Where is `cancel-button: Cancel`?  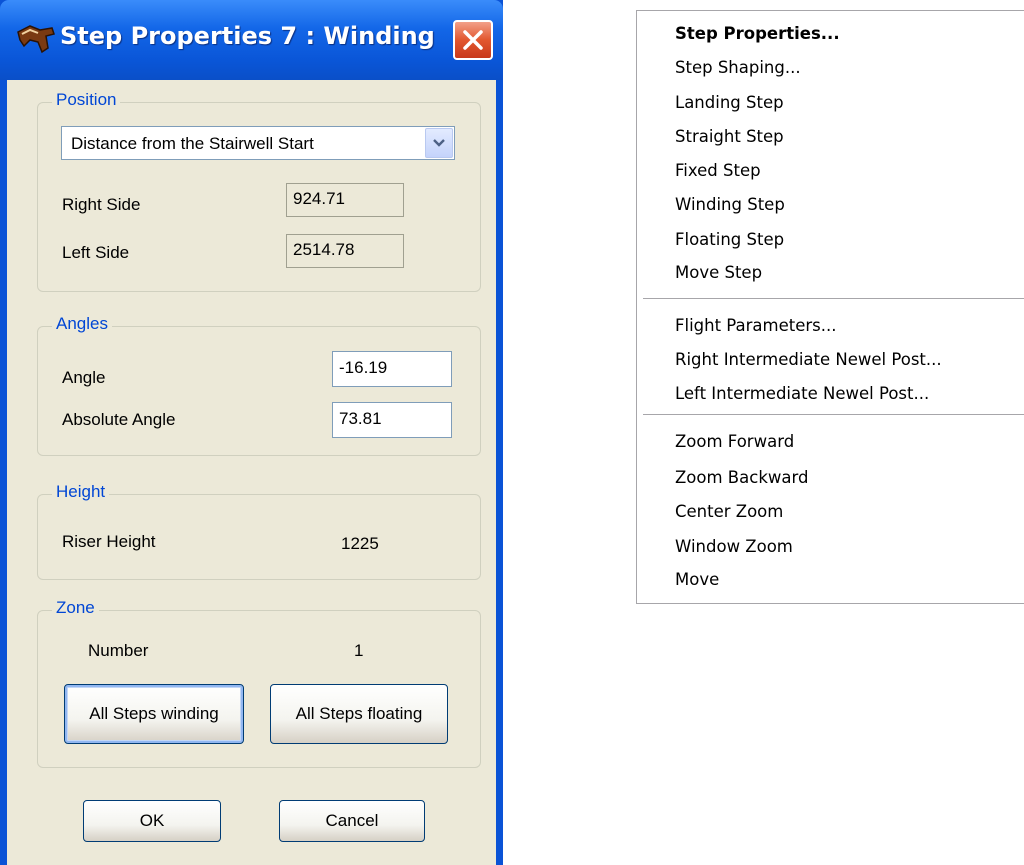
cancel-button: Cancel is located at coordinates (352, 821).